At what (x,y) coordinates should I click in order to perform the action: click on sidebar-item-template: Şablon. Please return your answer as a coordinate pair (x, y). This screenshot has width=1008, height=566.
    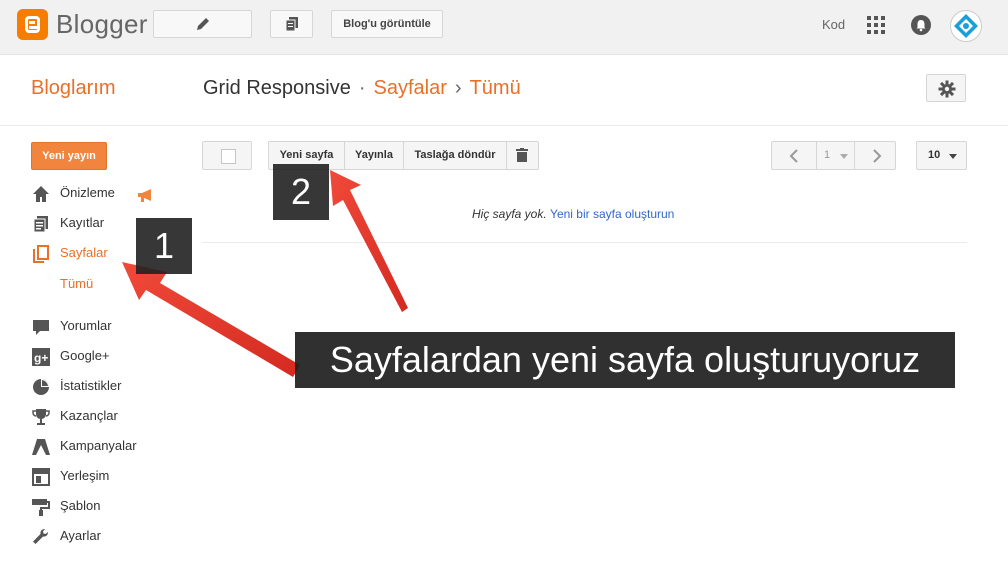
    Looking at the image, I should click on (116, 507).